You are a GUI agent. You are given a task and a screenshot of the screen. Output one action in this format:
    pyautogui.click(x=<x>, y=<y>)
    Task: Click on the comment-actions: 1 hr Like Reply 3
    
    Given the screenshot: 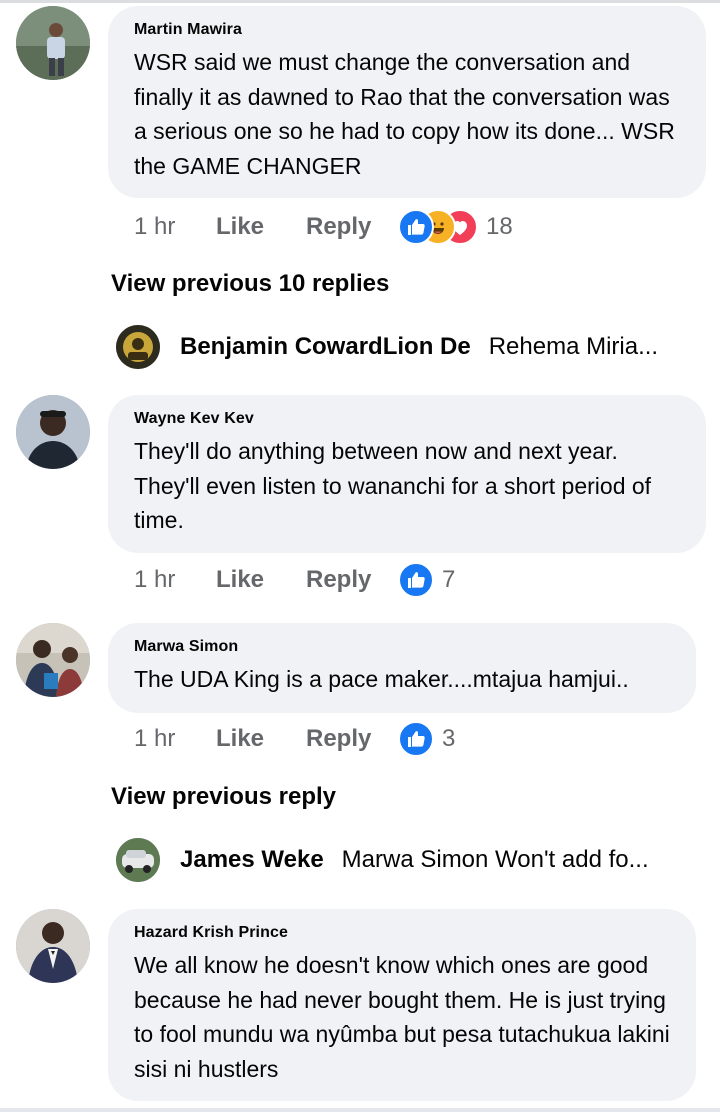 What is the action you would take?
    pyautogui.click(x=294, y=739)
    